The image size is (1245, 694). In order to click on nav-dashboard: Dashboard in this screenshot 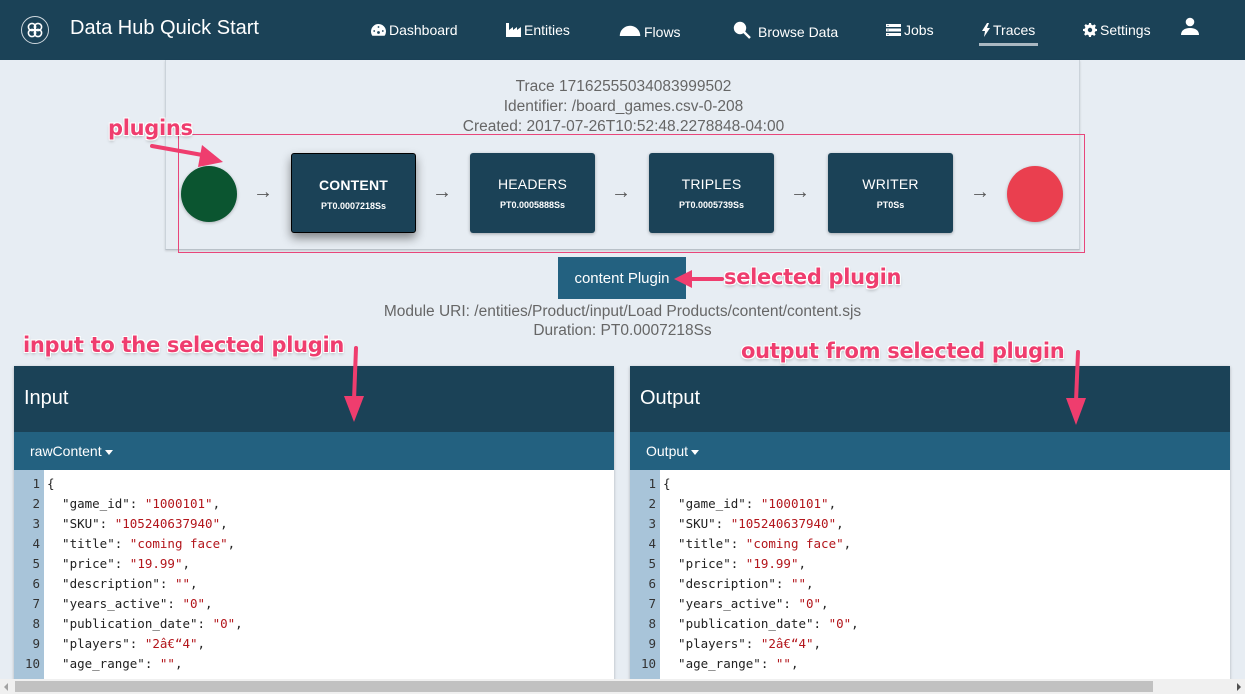, I will do `click(414, 30)`.